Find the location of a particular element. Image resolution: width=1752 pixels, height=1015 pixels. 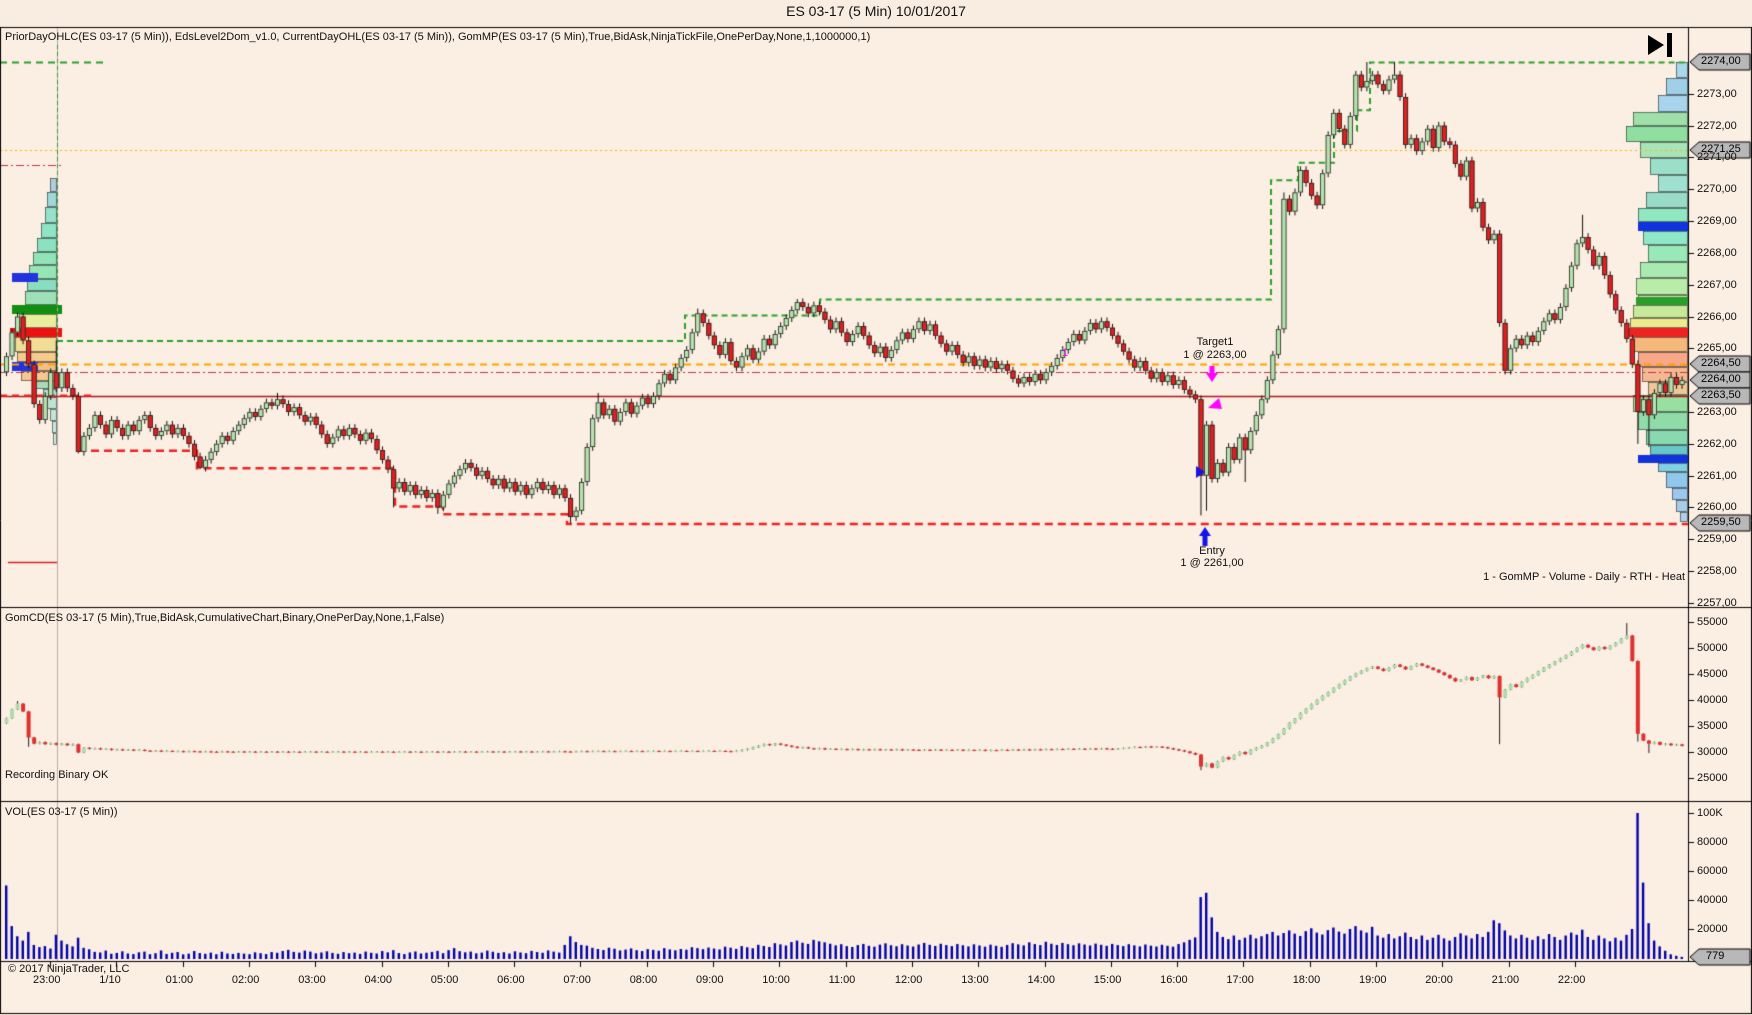

time-axis-label: 01:00 is located at coordinates (179, 980).